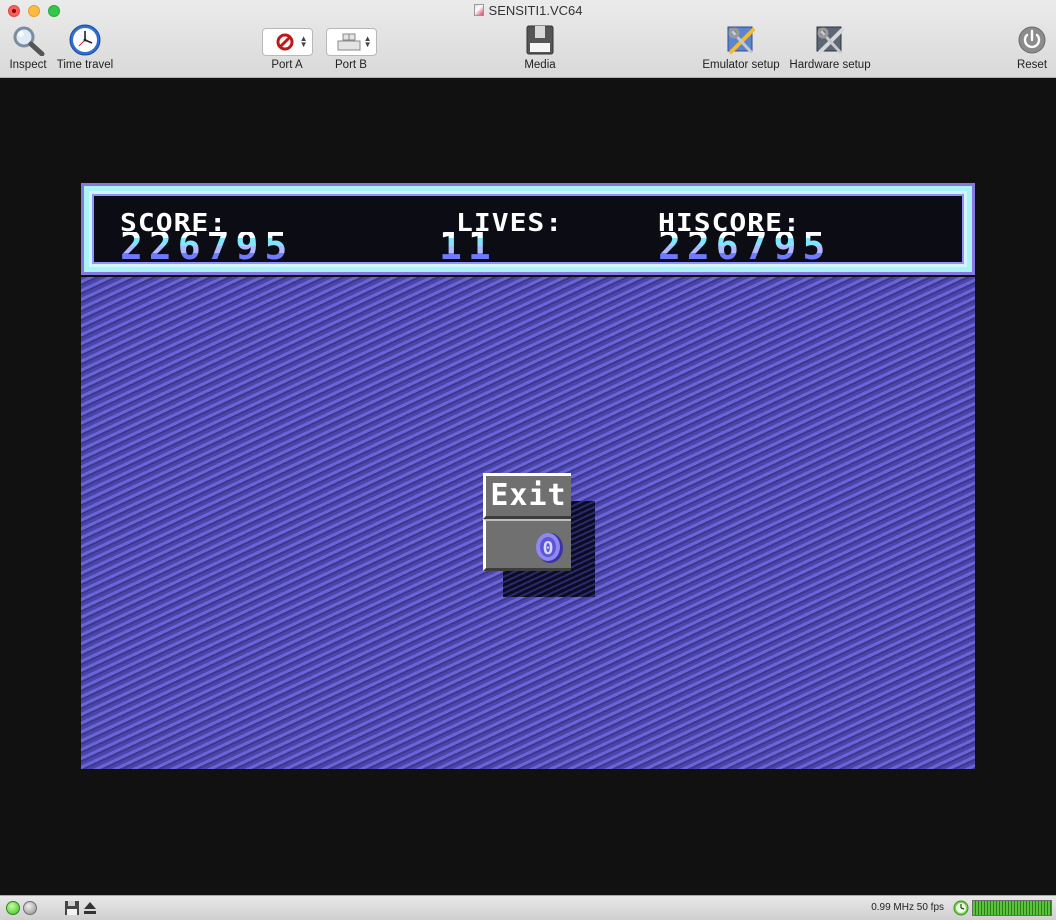 Image resolution: width=1056 pixels, height=920 pixels. I want to click on power-led, so click(13, 908).